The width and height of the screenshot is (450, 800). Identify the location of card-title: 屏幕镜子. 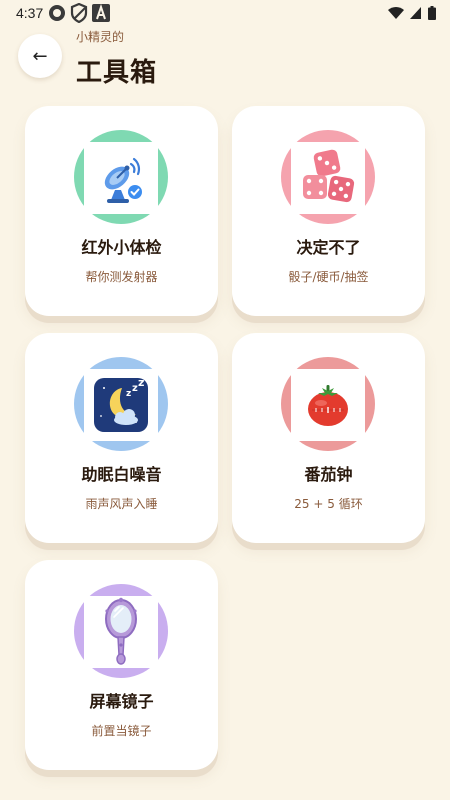
(121, 701).